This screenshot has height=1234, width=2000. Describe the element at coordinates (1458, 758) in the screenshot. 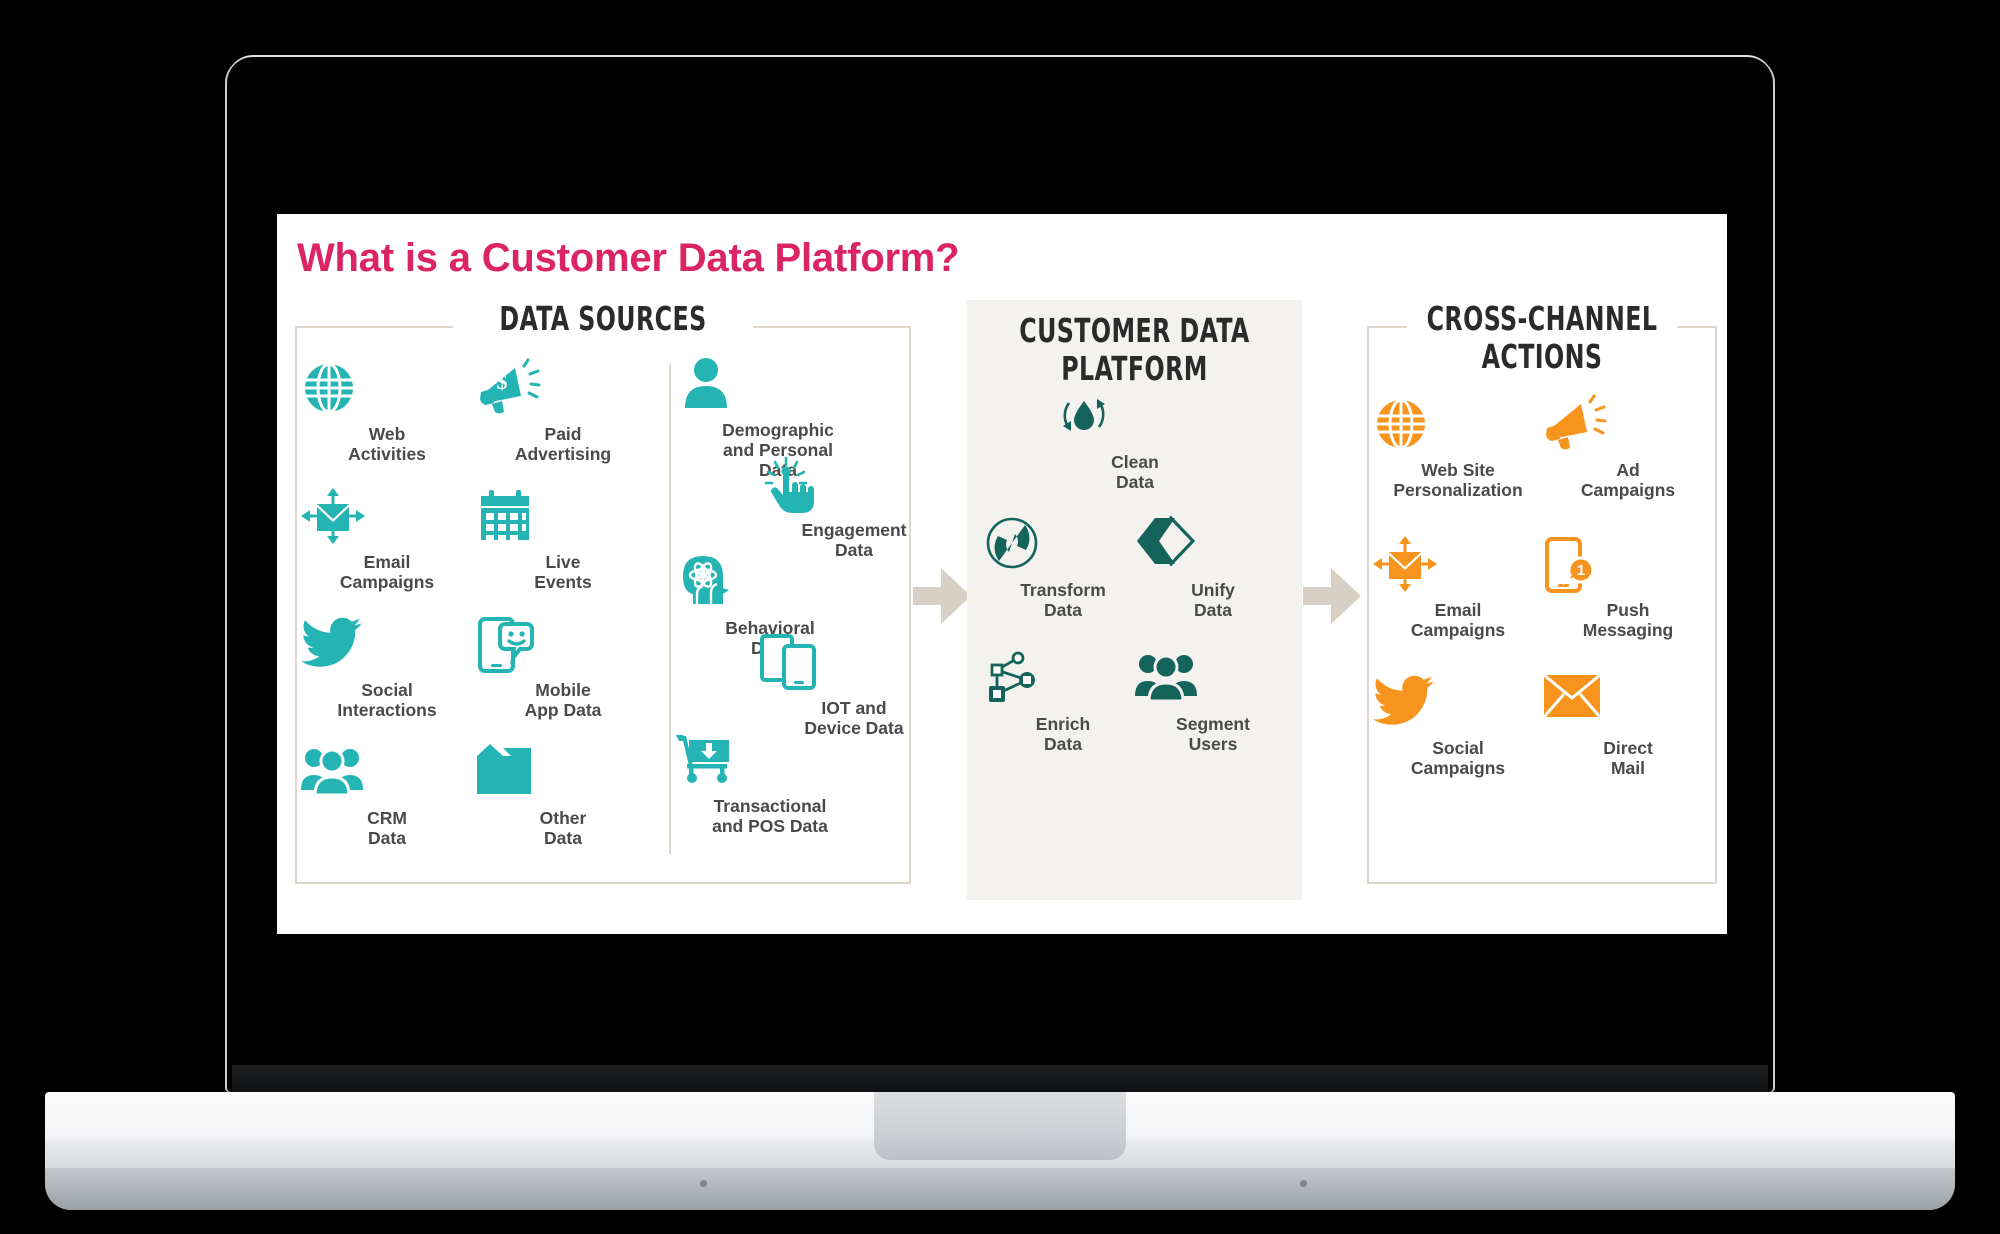

I see `action-item-label: Social Campaigns` at that location.